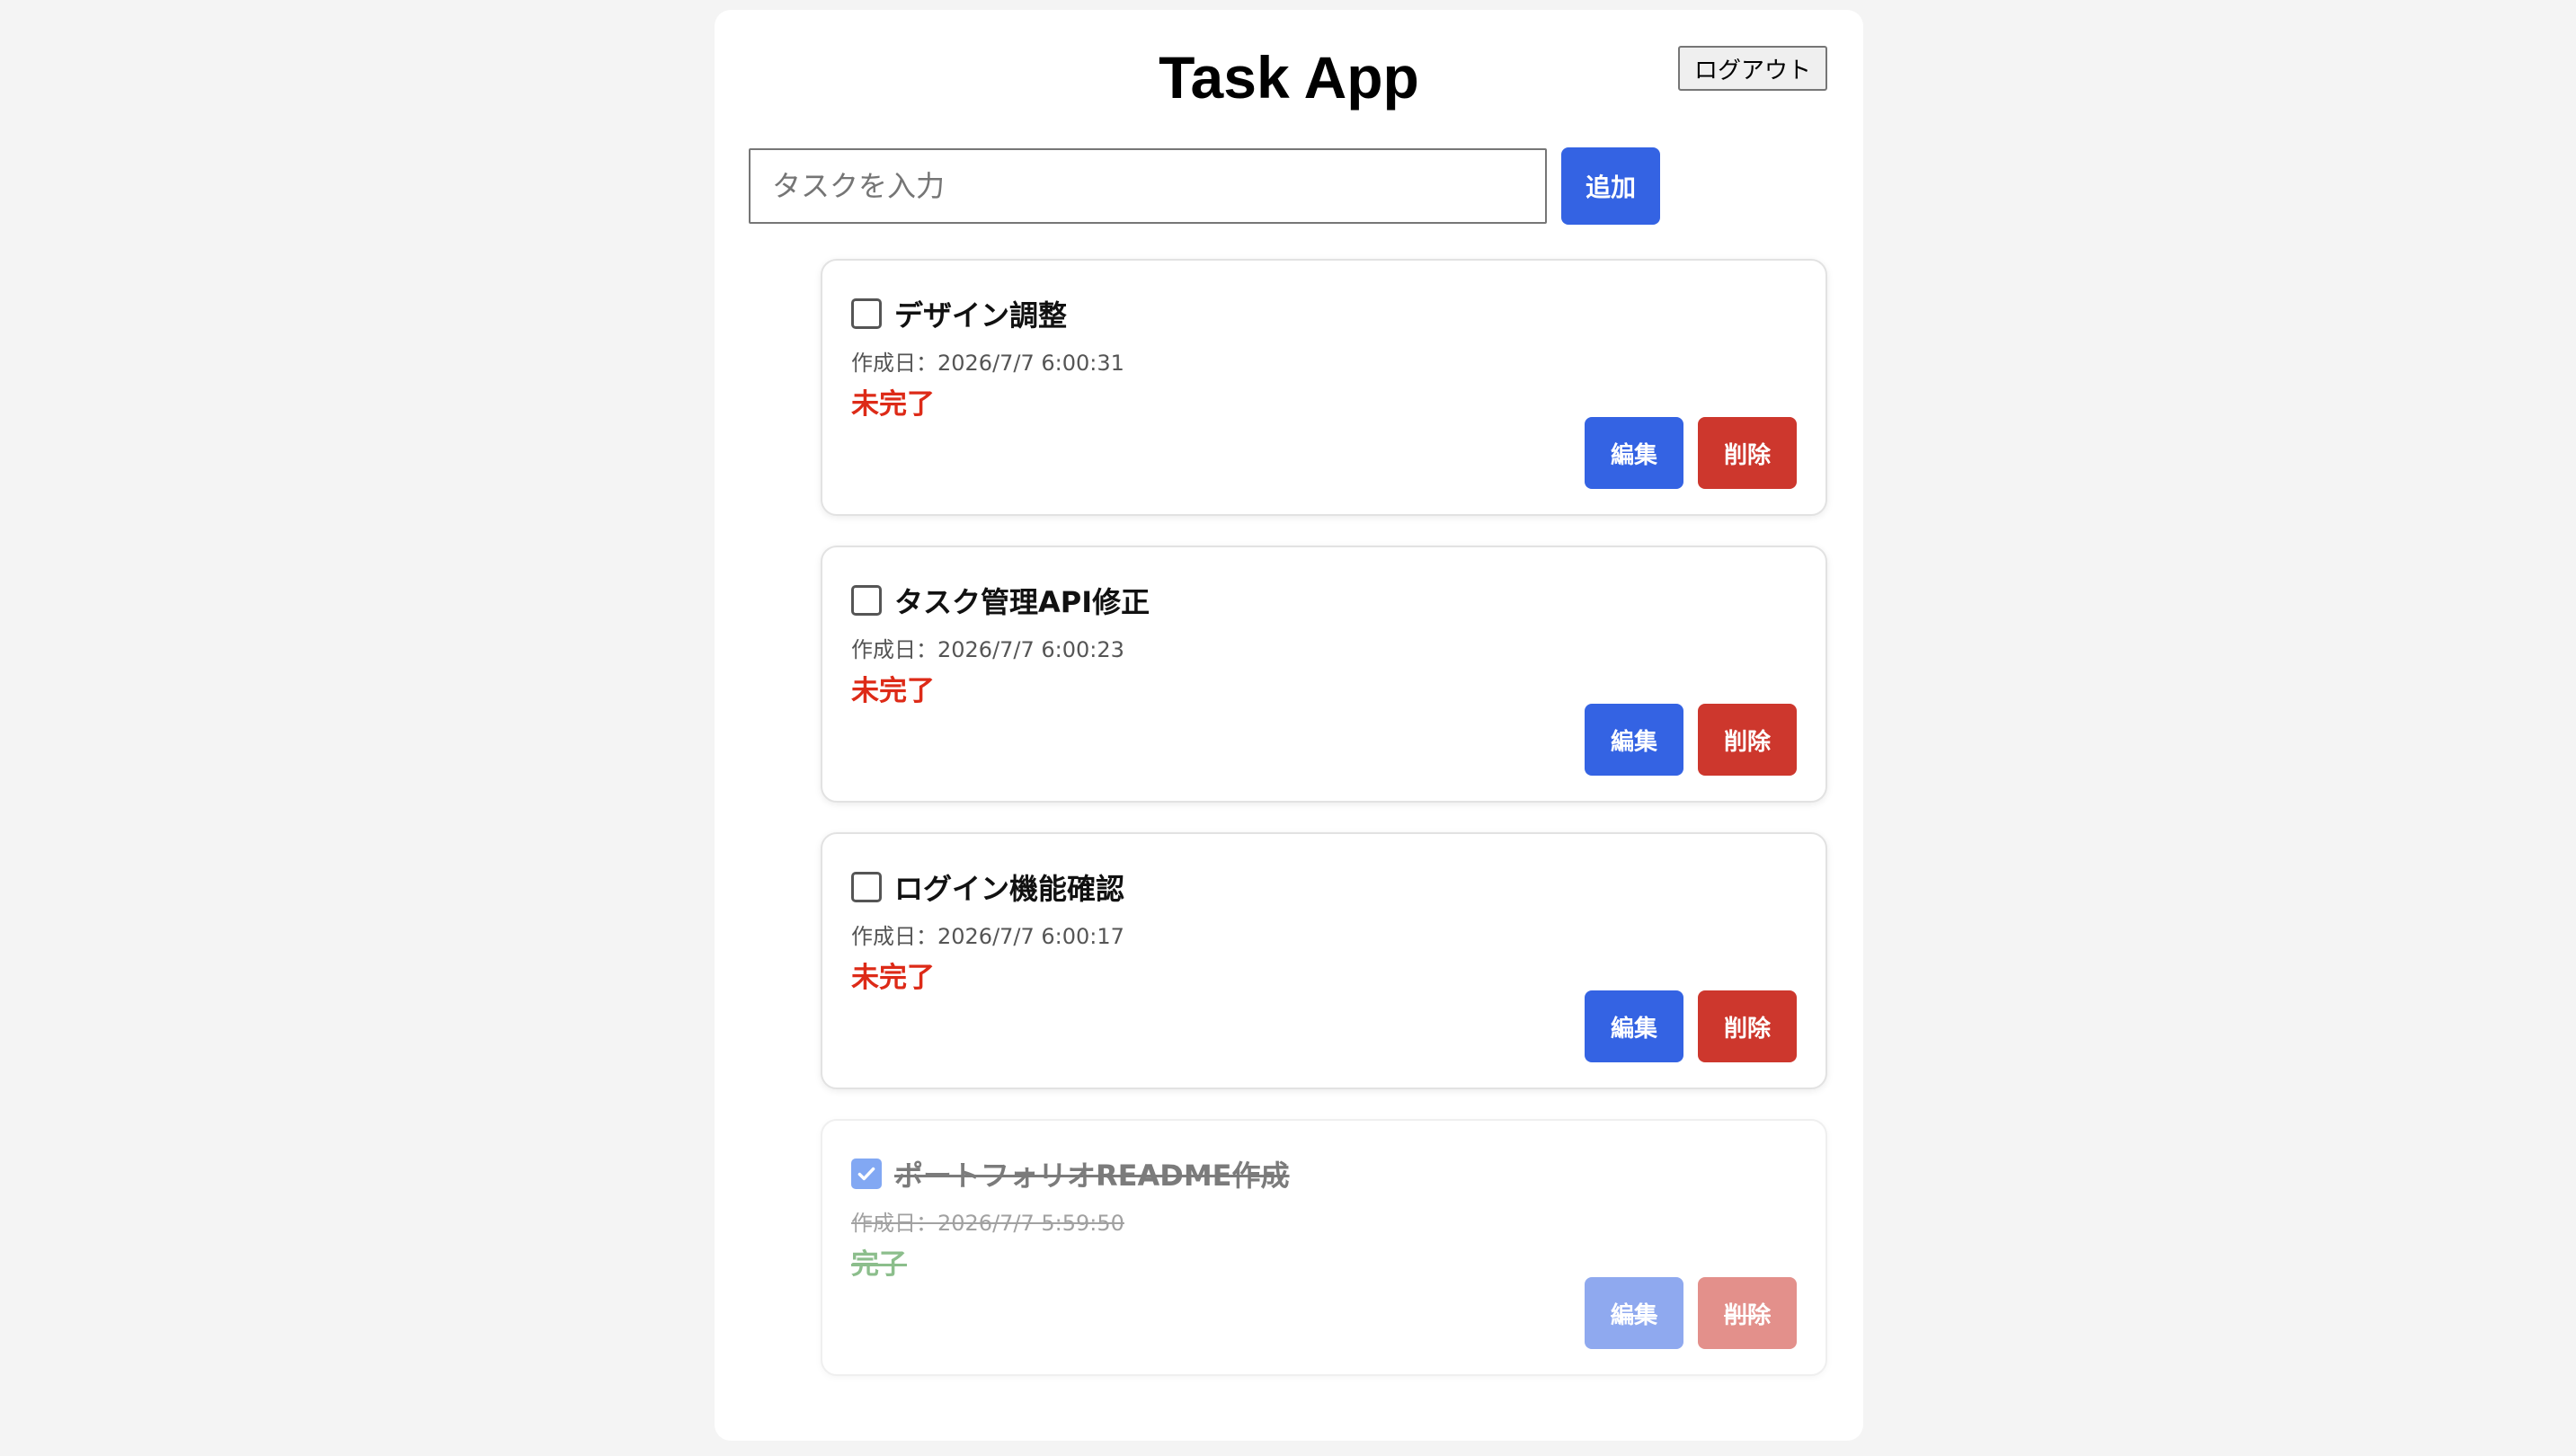 The height and width of the screenshot is (1456, 2576). Describe the element at coordinates (1092, 1176) in the screenshot. I see `task-title: ポートフォリオREADME作成` at that location.